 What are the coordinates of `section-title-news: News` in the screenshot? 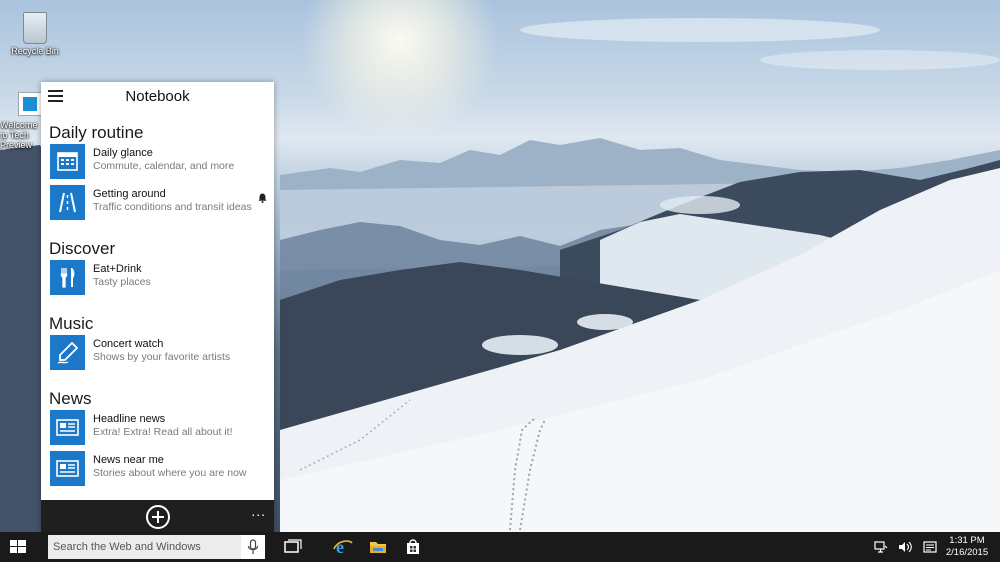 It's located at (70, 398).